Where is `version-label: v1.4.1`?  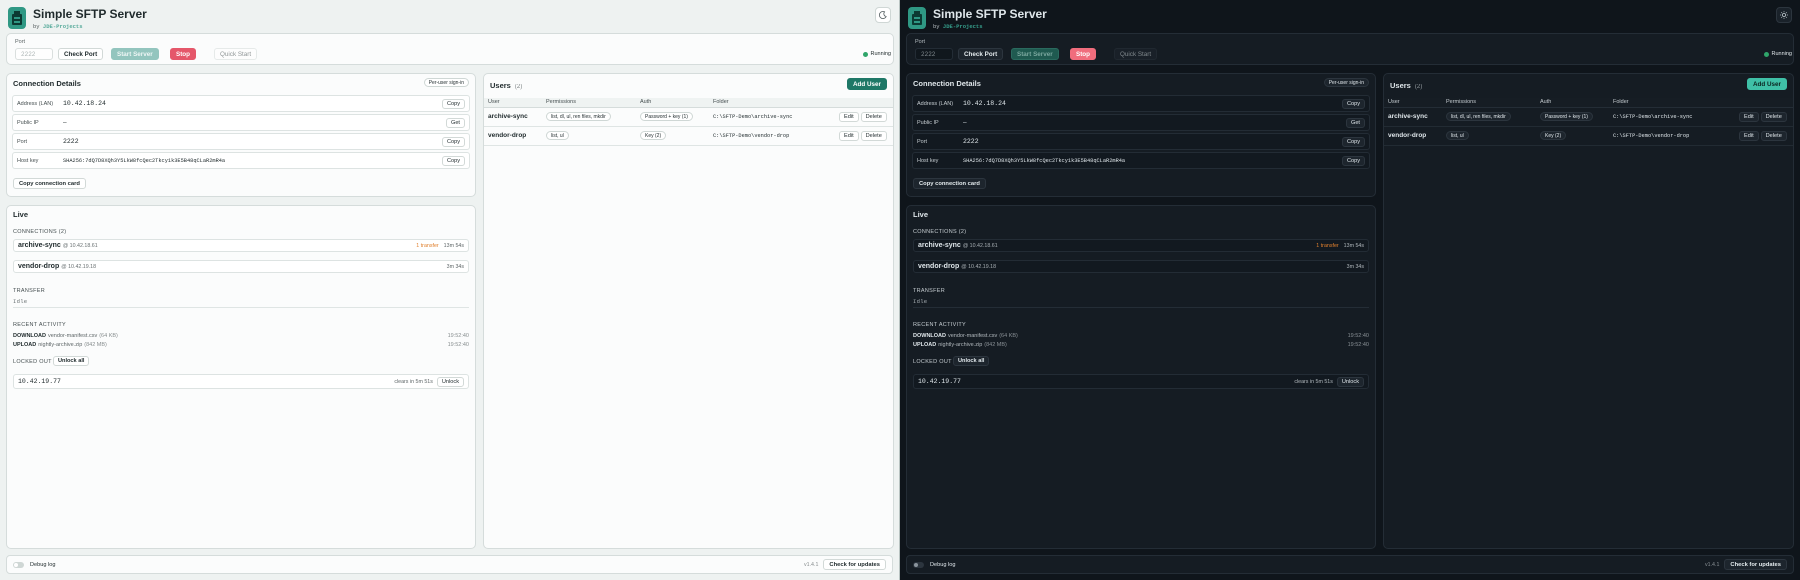
version-label: v1.4.1 is located at coordinates (1712, 564).